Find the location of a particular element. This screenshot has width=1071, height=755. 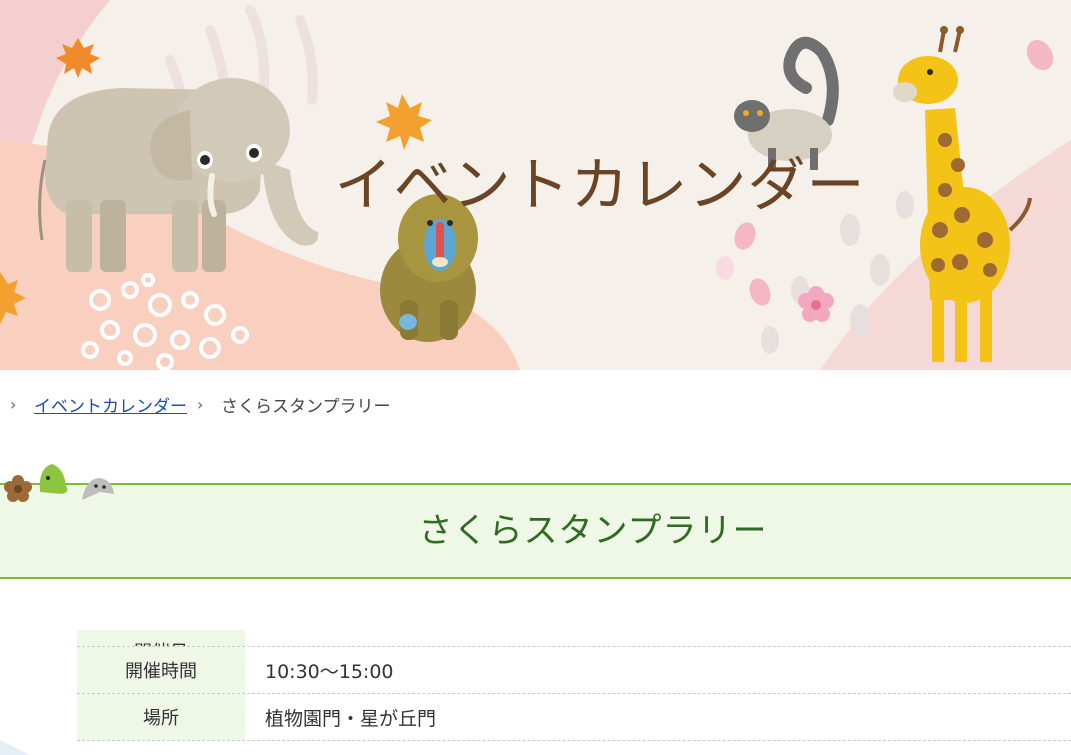

bird-mascot-icon is located at coordinates (53, 479).